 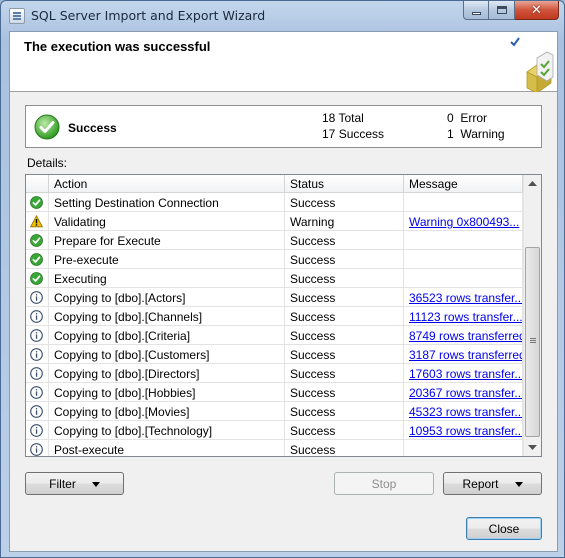 I want to click on close-label: Close, so click(x=504, y=528).